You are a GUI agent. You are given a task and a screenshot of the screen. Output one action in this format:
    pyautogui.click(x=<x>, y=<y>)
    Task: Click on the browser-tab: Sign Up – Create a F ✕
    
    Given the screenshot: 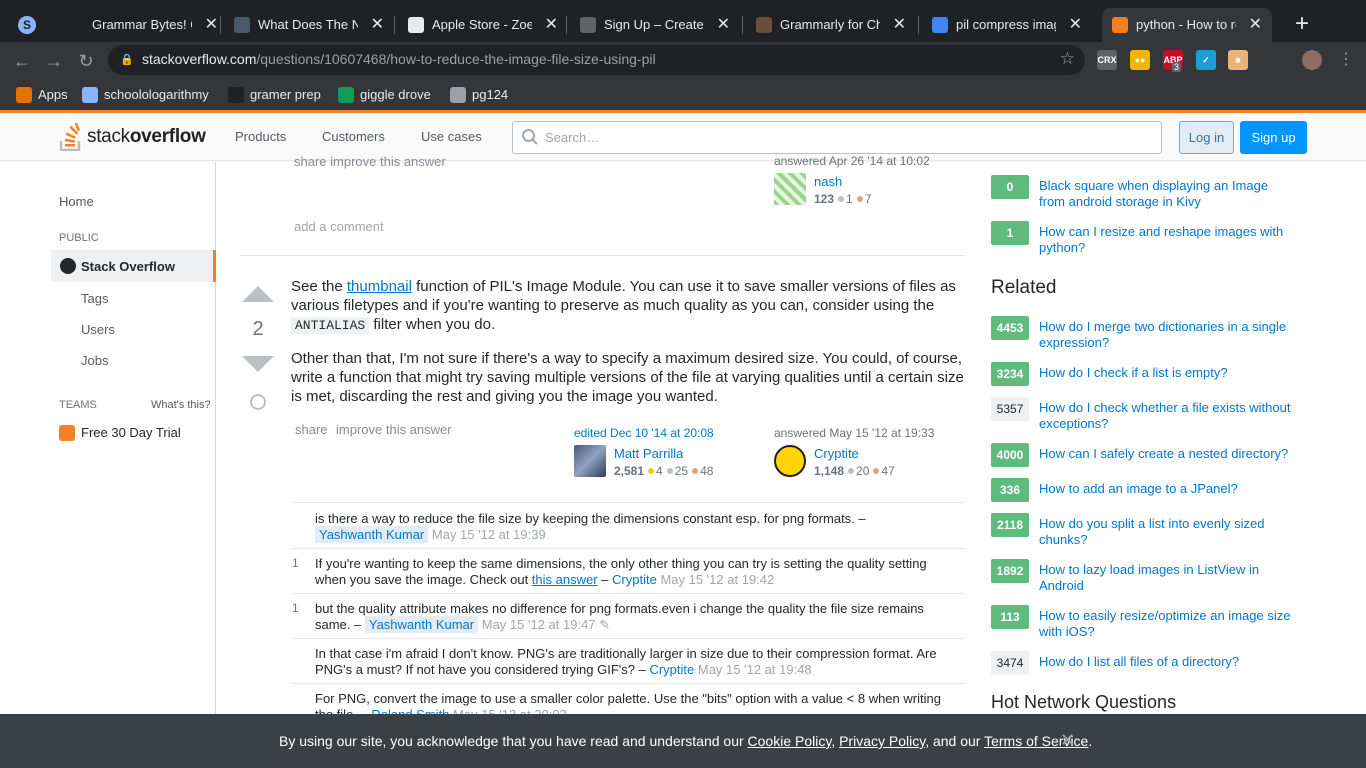 What is the action you would take?
    pyautogui.click(x=655, y=25)
    